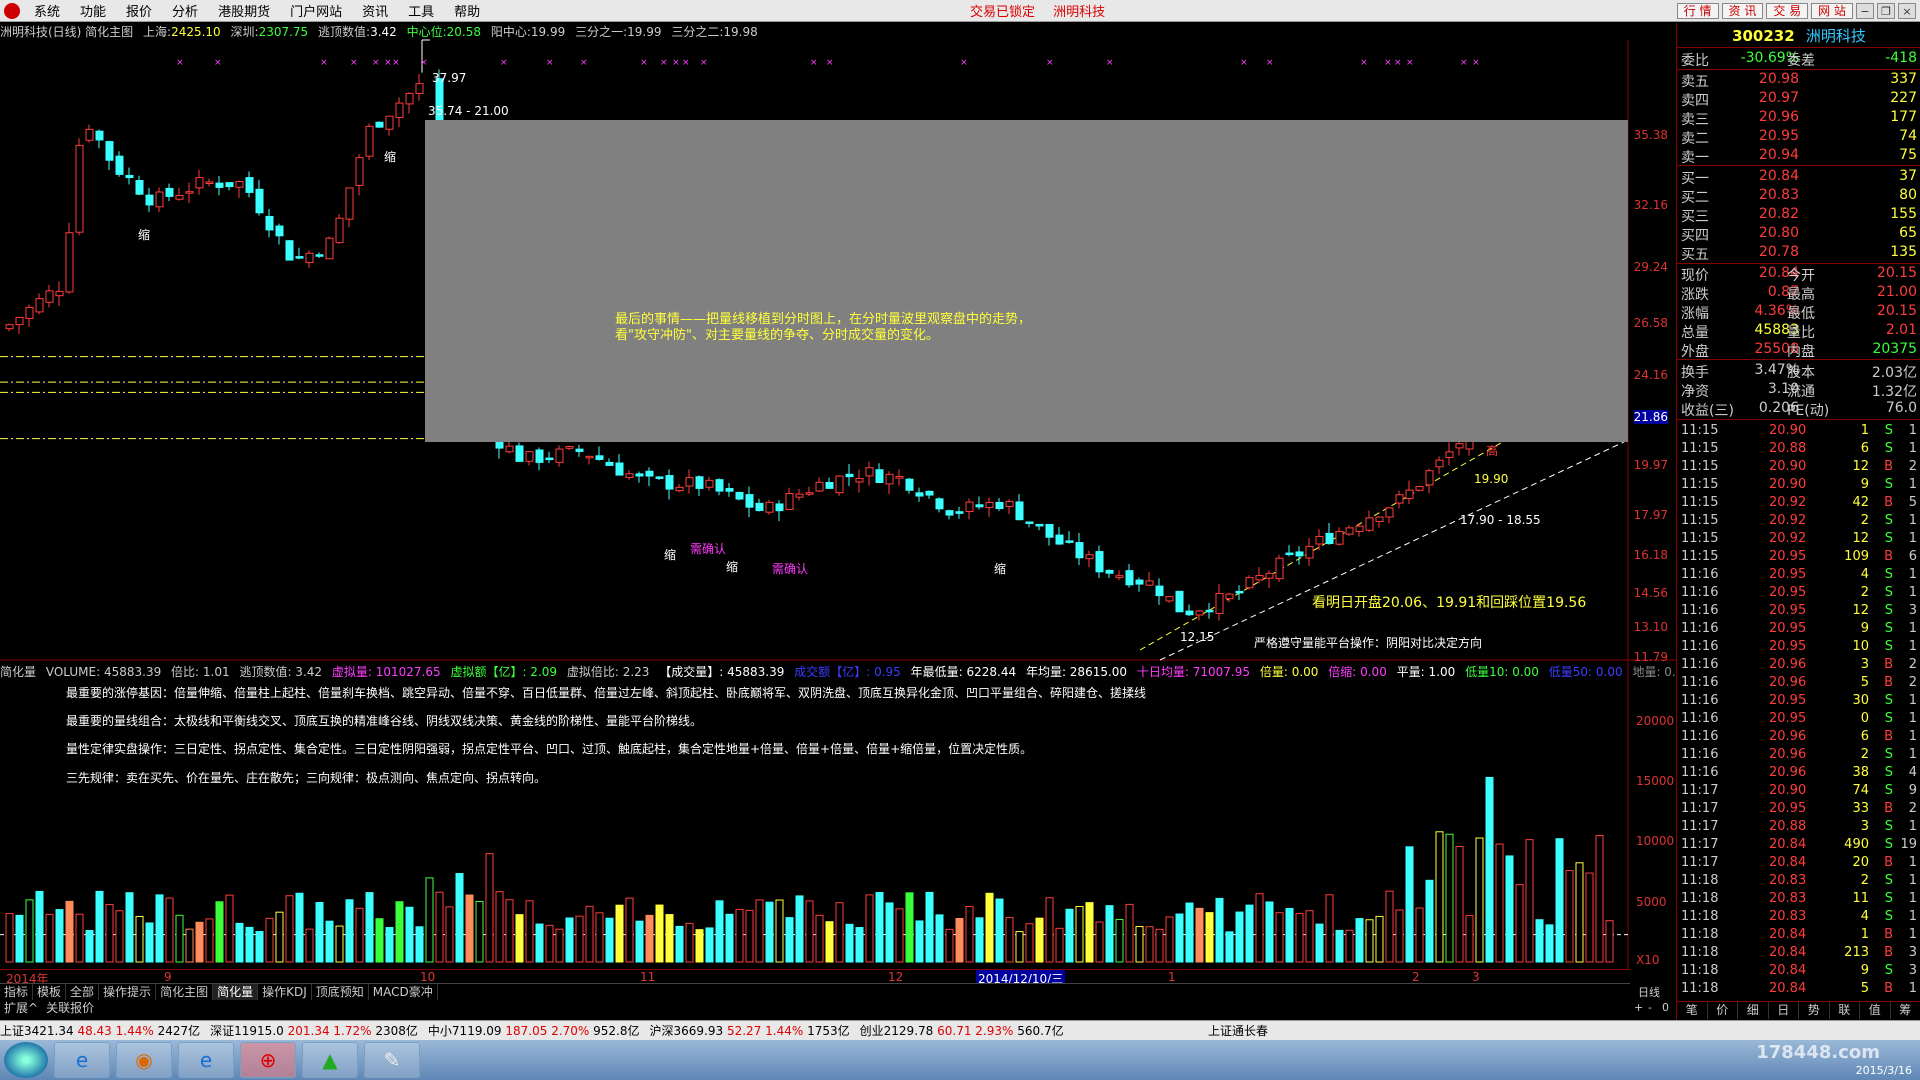  I want to click on quote-tab: 值, so click(1875, 1010).